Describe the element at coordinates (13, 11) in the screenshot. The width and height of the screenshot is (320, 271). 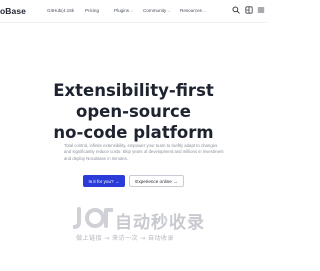
I see `site-logo: oBase` at that location.